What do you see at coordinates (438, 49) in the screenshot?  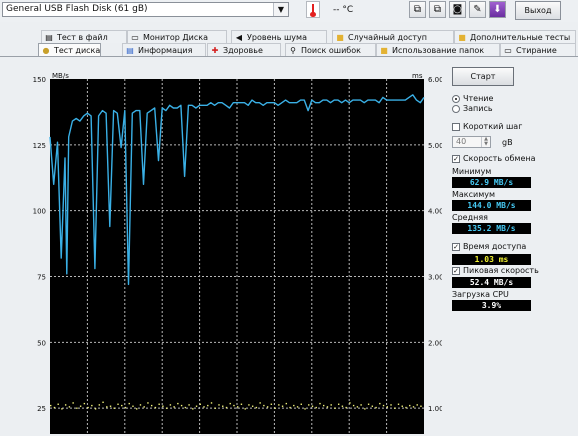 I see `tab-folder-usage: ■ Использование папок` at bounding box center [438, 49].